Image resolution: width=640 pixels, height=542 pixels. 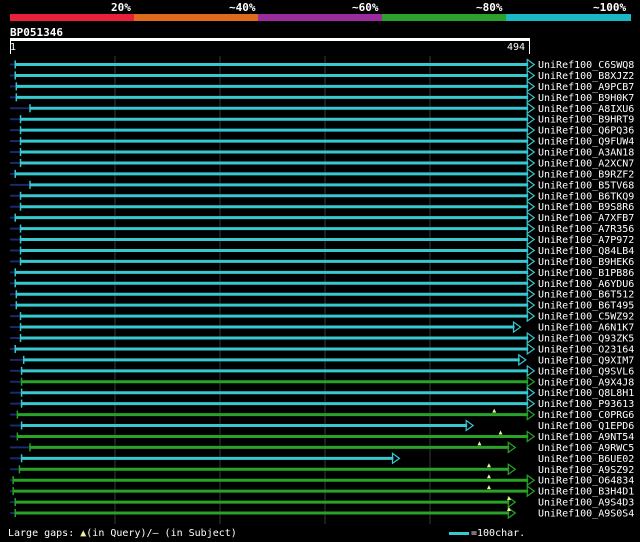 I want to click on hit-label: UniRef100_A7R356, so click(x=586, y=229).